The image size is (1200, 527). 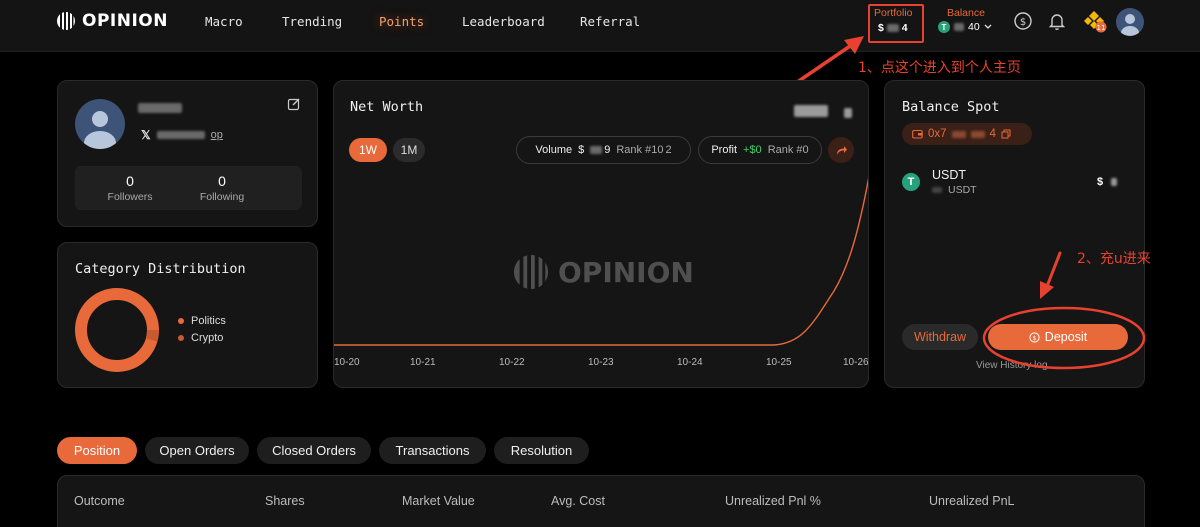 I want to click on dollar-circle-icon: $, so click(x=1023, y=21).